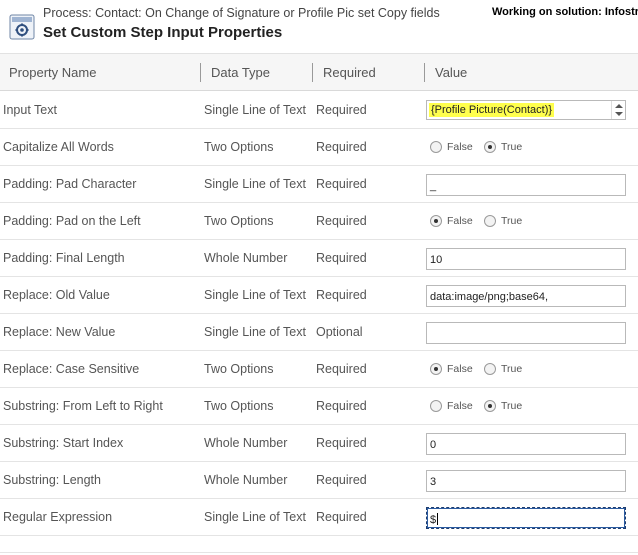 The width and height of the screenshot is (638, 555). What do you see at coordinates (526, 259) in the screenshot?
I see `value-input: 10` at bounding box center [526, 259].